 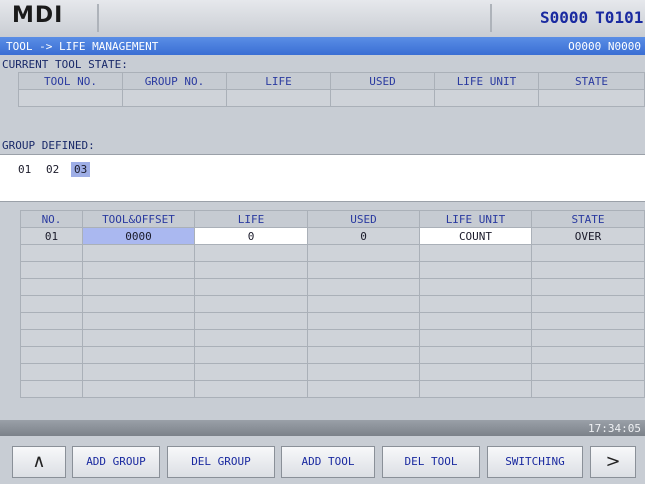 What do you see at coordinates (221, 462) in the screenshot?
I see `del-group-button: DEL GROUP` at bounding box center [221, 462].